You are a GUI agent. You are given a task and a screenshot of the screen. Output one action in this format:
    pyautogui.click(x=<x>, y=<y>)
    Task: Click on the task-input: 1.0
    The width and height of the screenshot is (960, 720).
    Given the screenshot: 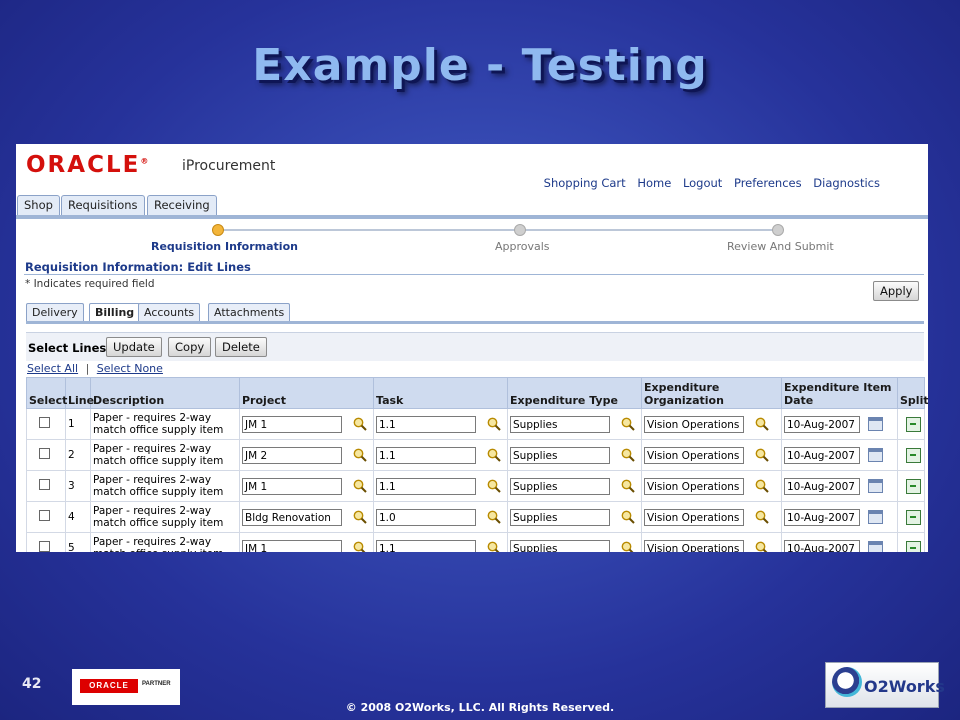 What is the action you would take?
    pyautogui.click(x=426, y=517)
    